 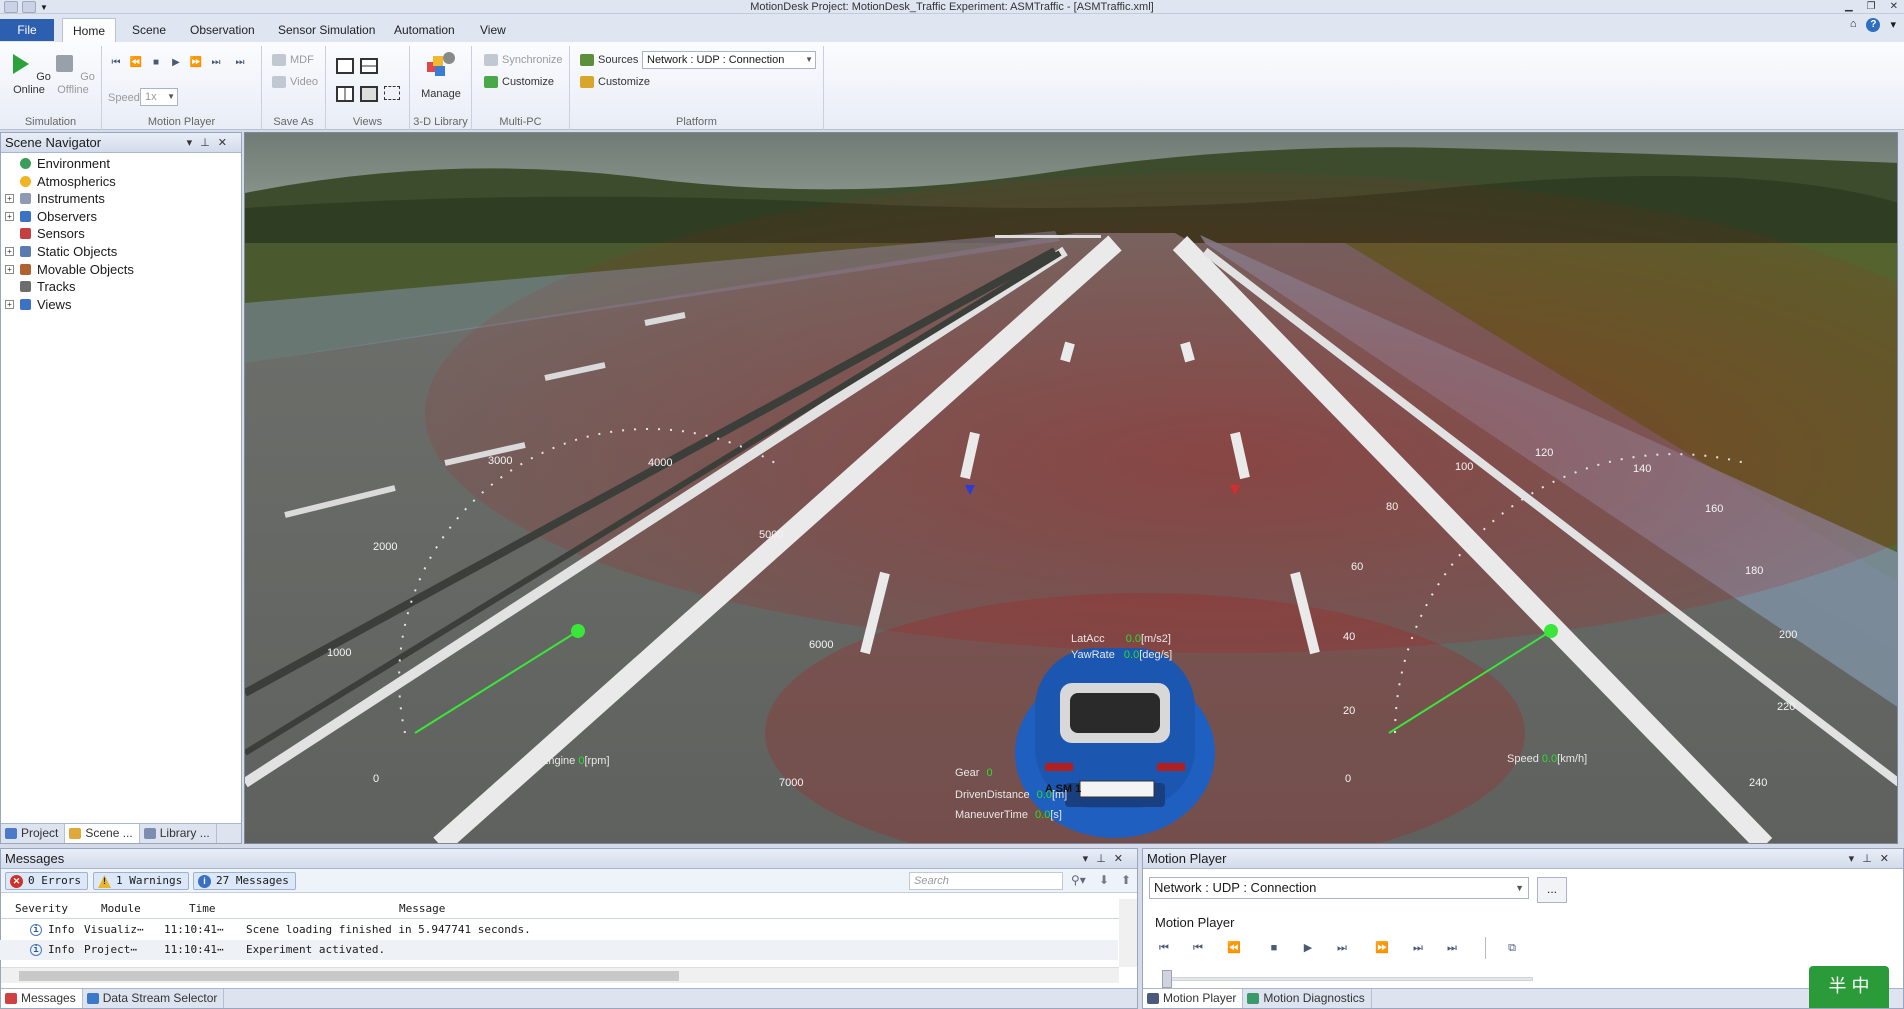 I want to click on step-forward-icon: ⏩, so click(x=196, y=63).